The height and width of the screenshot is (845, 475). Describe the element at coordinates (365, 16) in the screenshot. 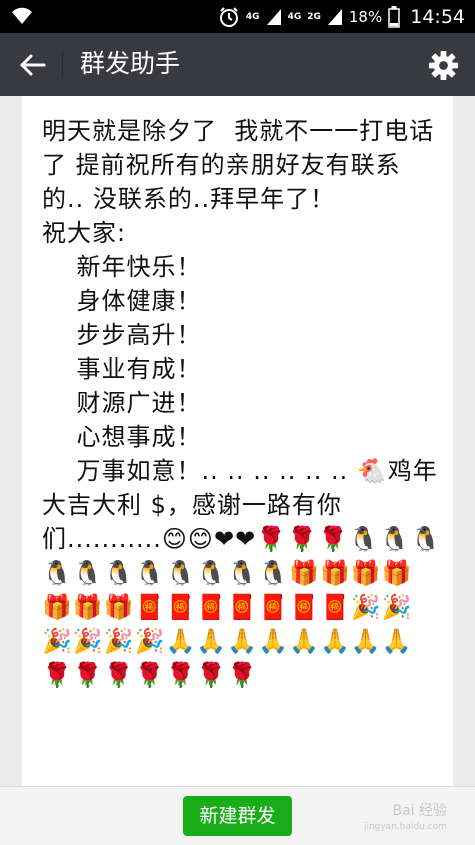

I see `battery-percentage: 18%` at that location.